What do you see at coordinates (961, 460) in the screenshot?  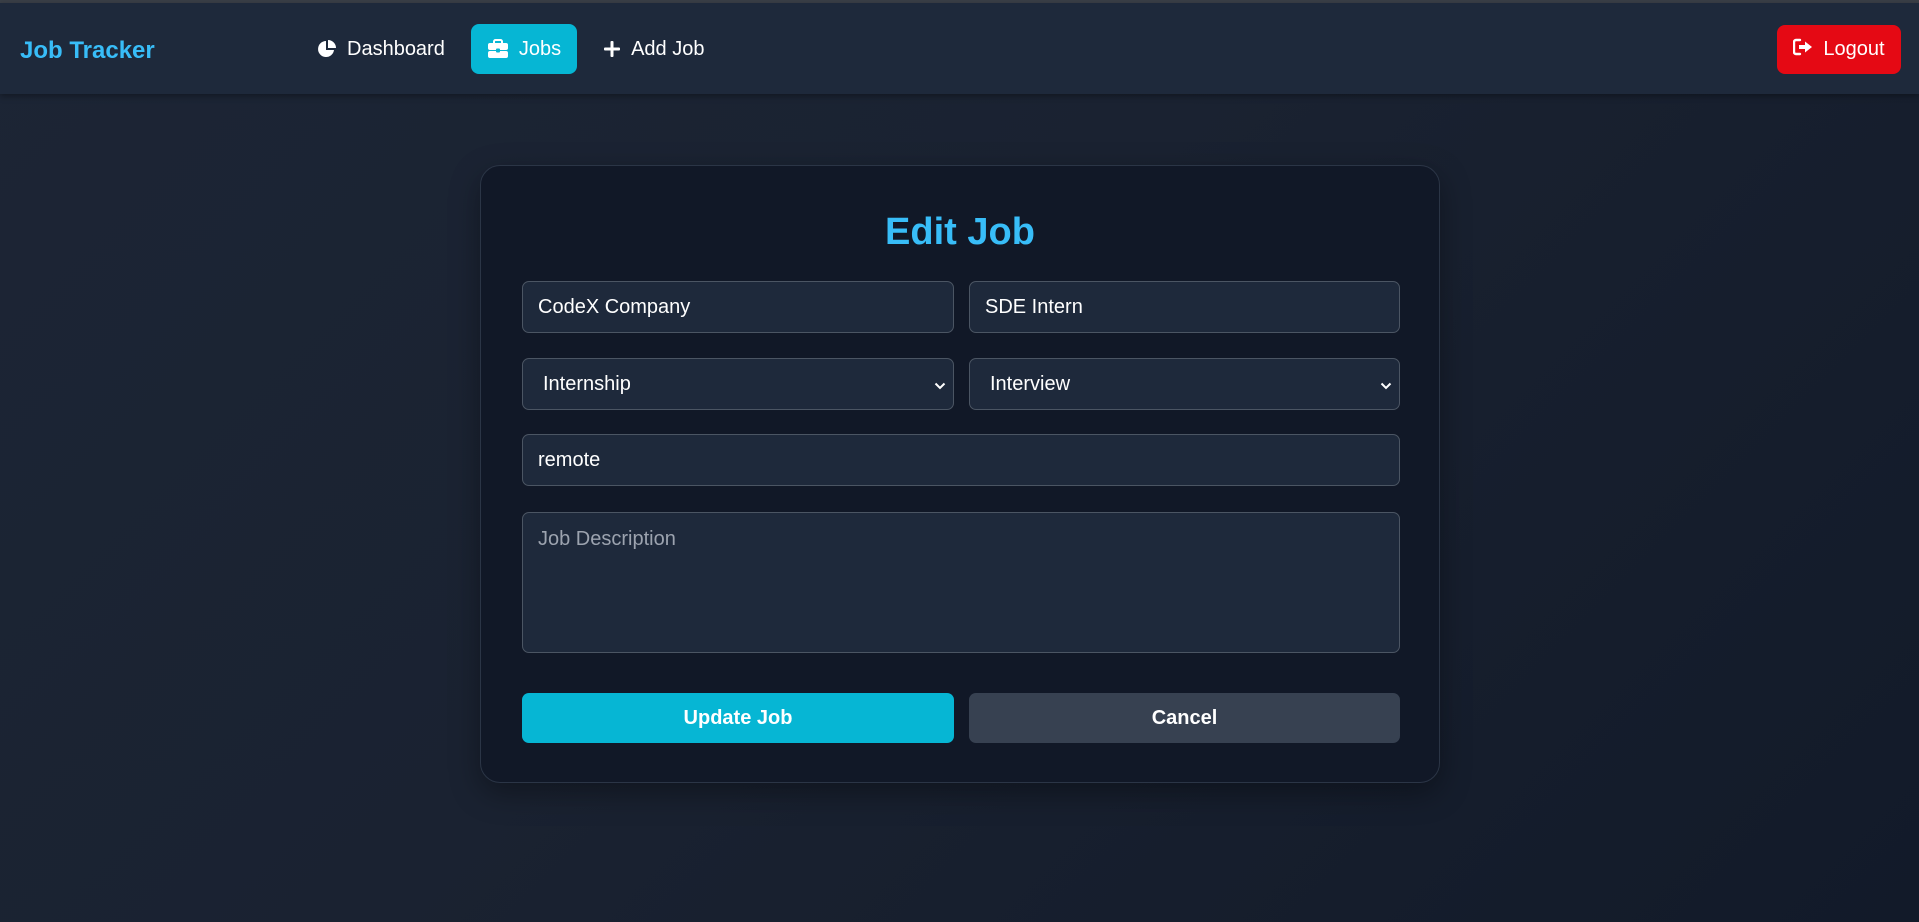 I see `location-input` at bounding box center [961, 460].